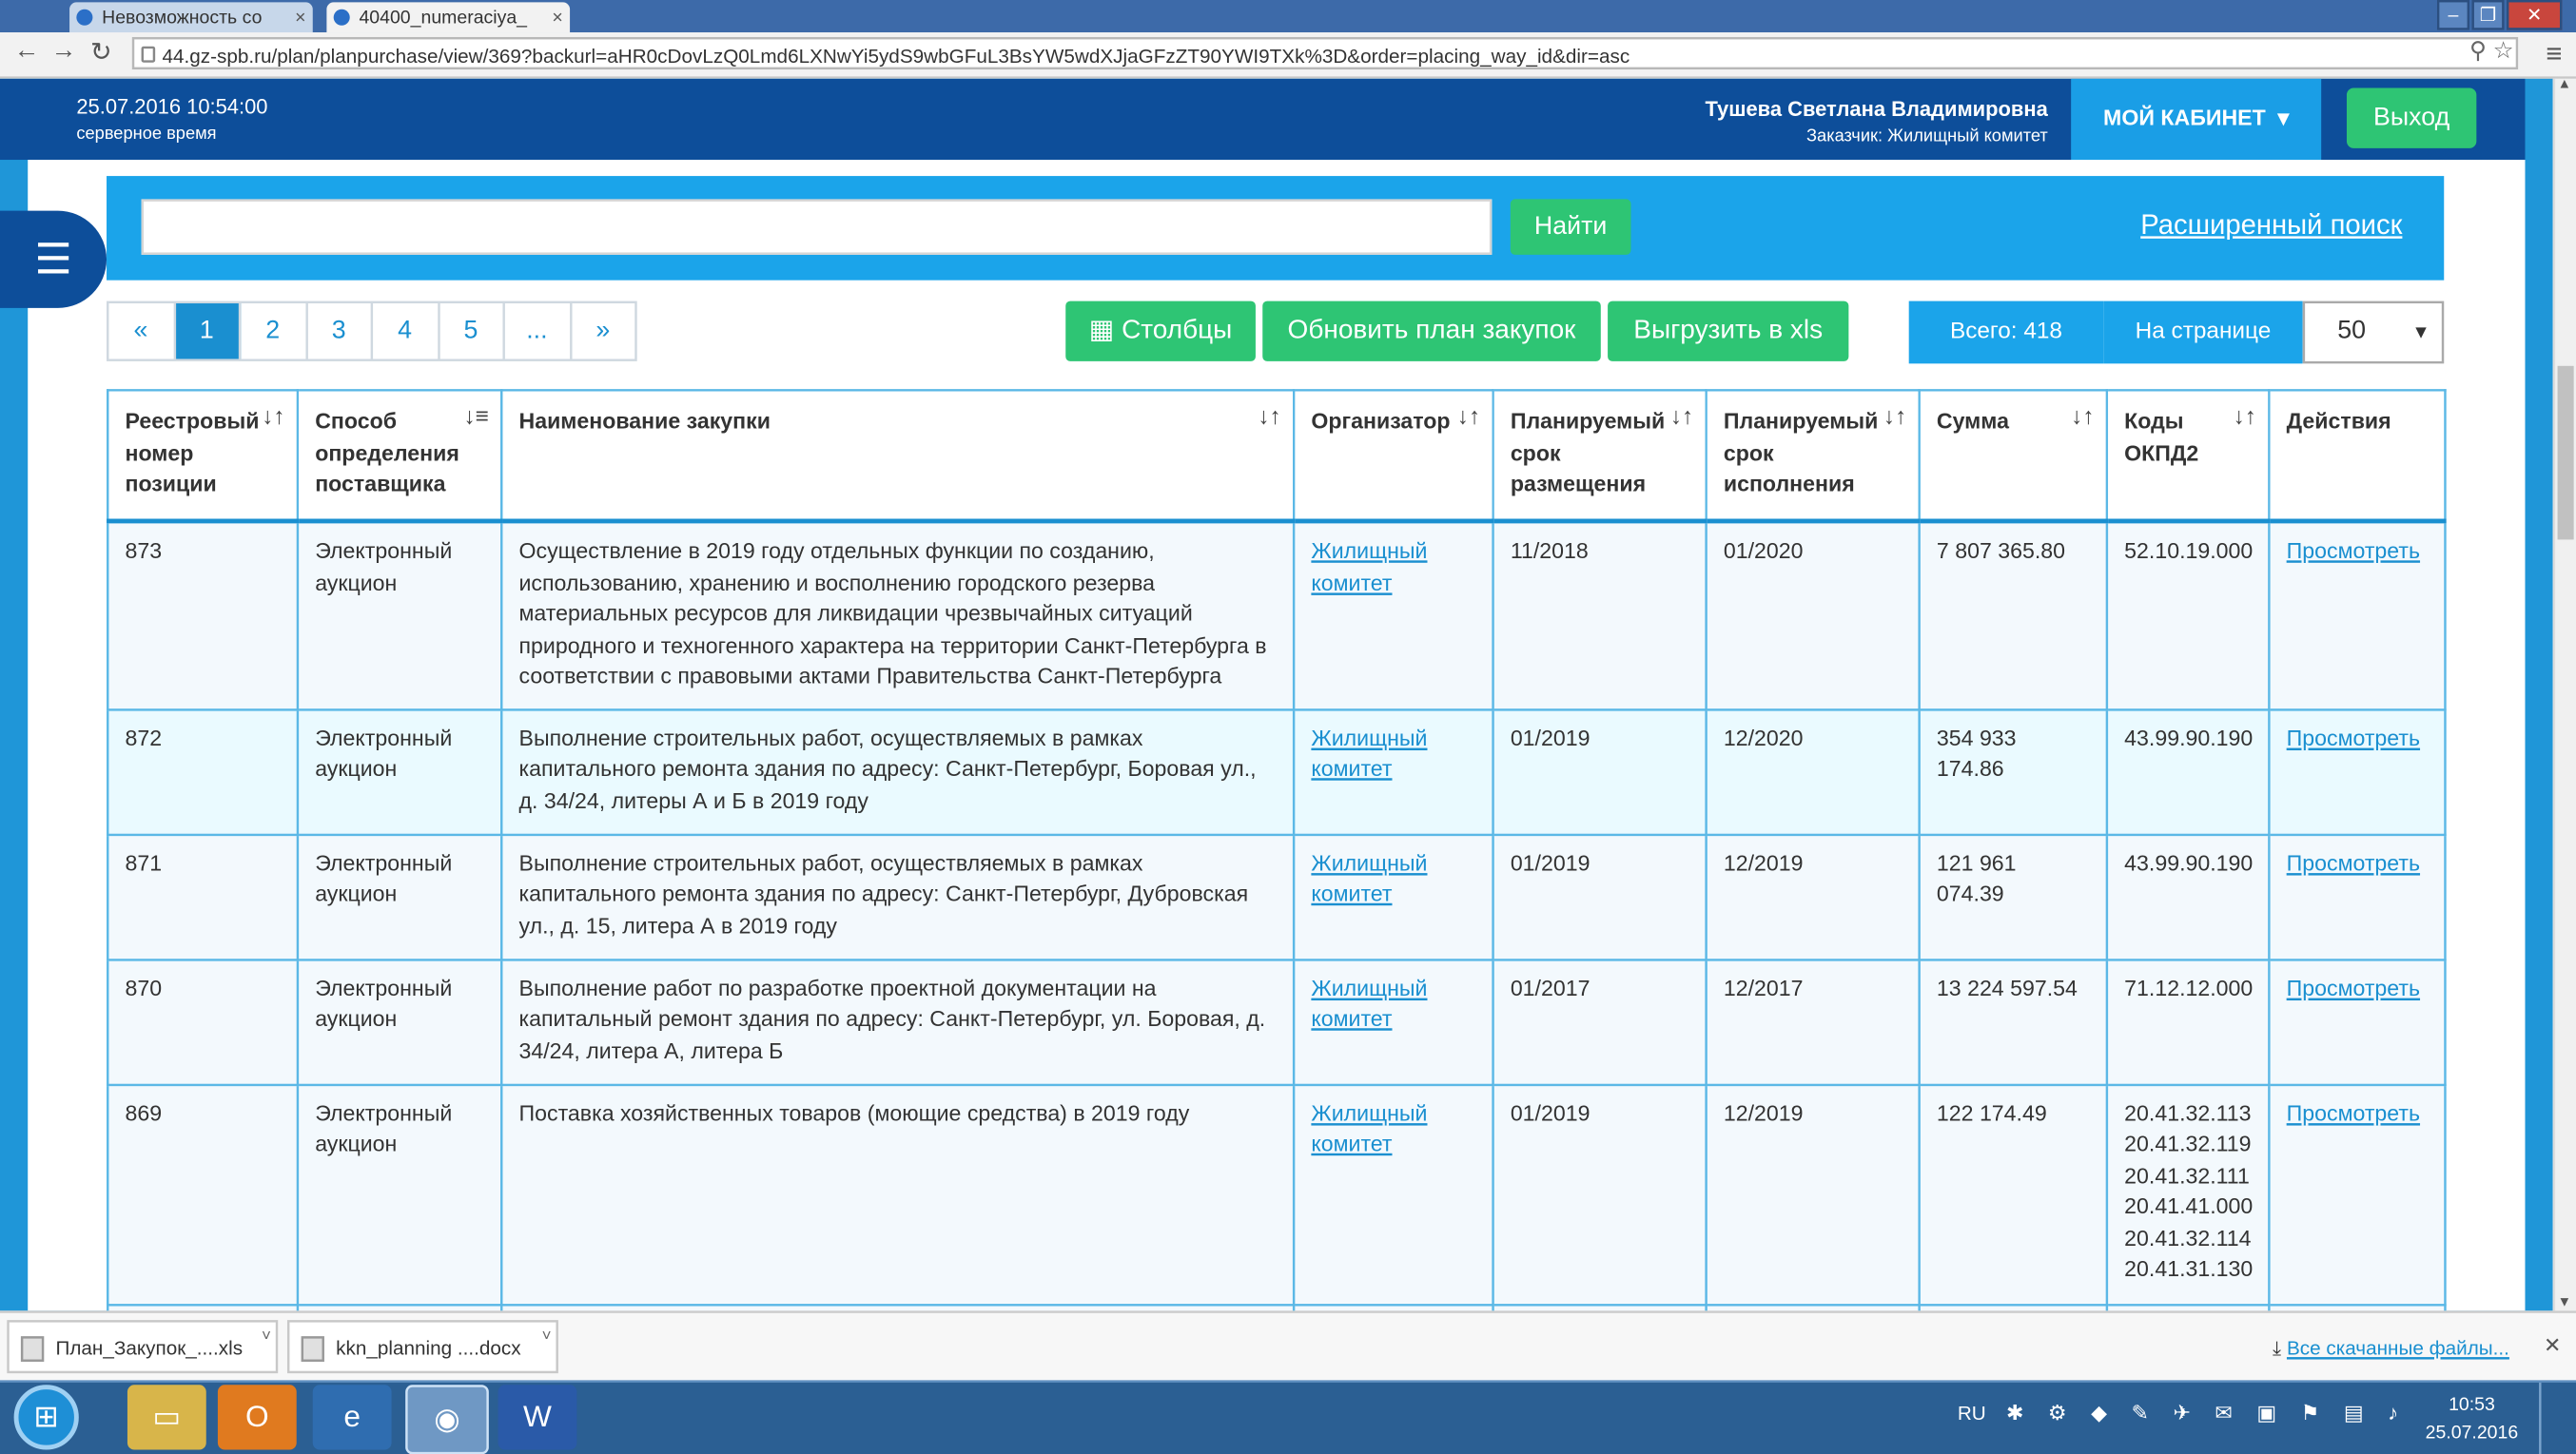 This screenshot has height=1454, width=2576. What do you see at coordinates (208, 331) in the screenshot?
I see `page-1: 1` at bounding box center [208, 331].